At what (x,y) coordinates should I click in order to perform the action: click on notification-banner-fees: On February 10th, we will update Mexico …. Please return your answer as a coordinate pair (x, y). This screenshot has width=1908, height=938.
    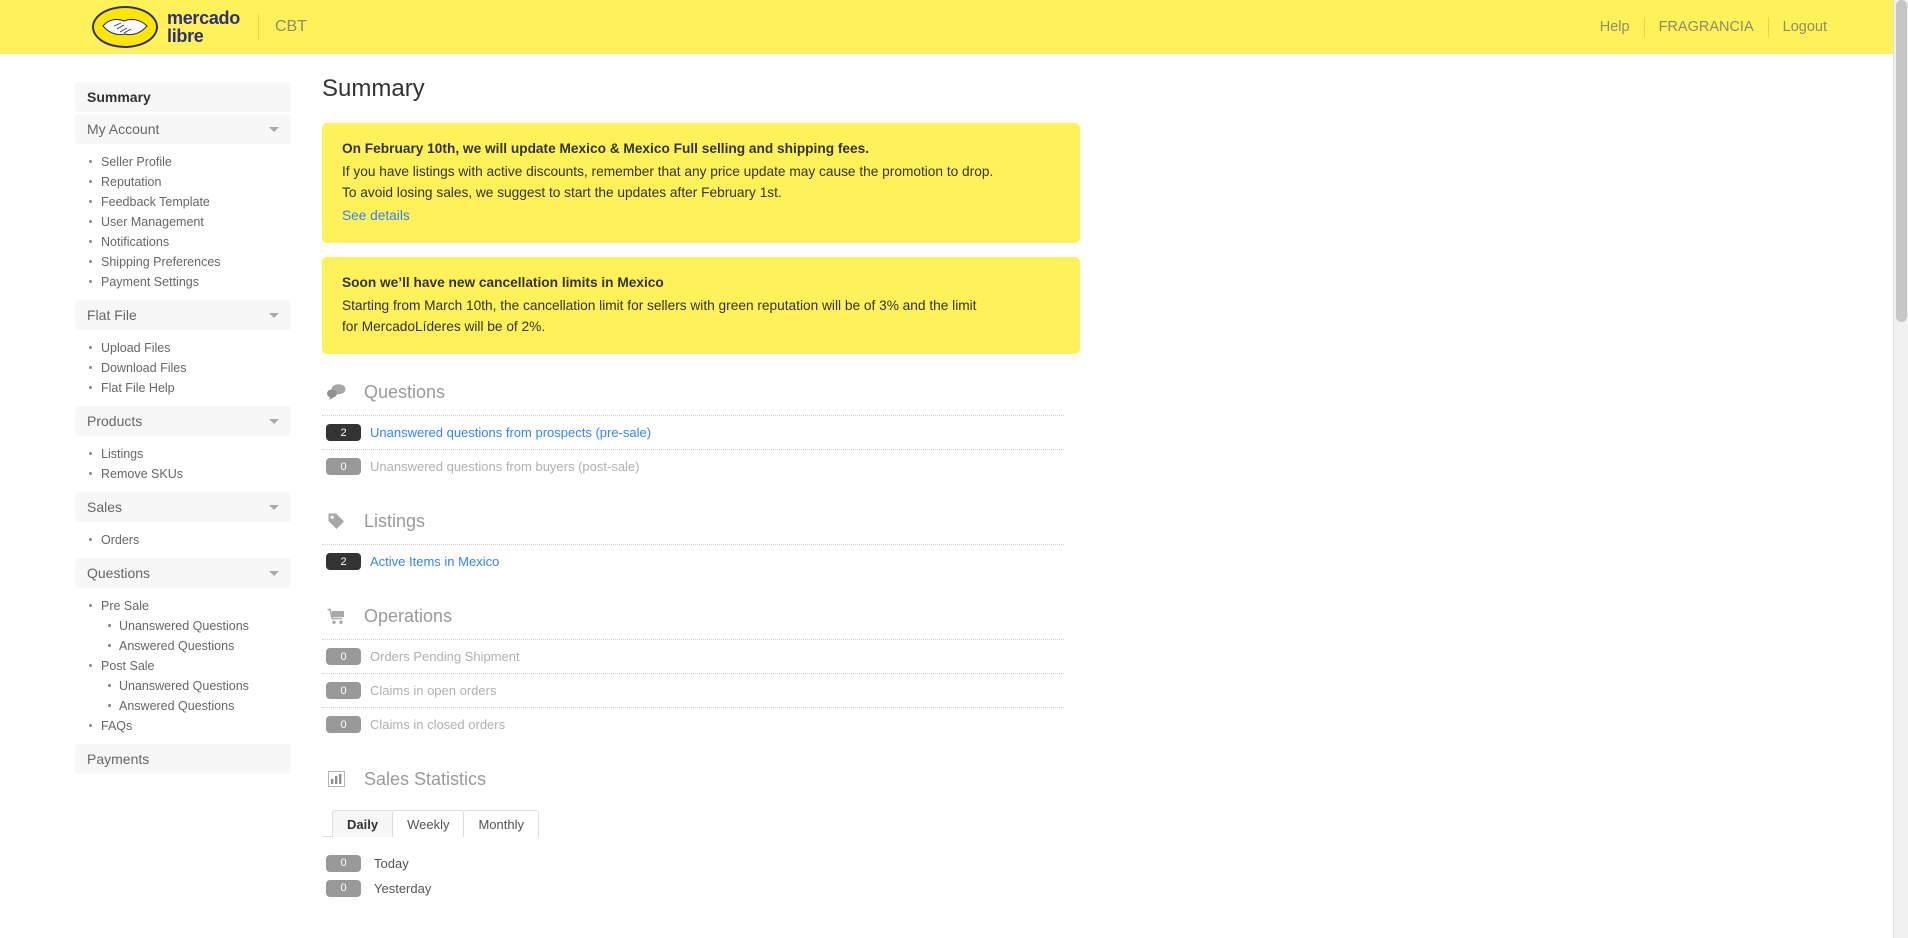
    Looking at the image, I should click on (701, 183).